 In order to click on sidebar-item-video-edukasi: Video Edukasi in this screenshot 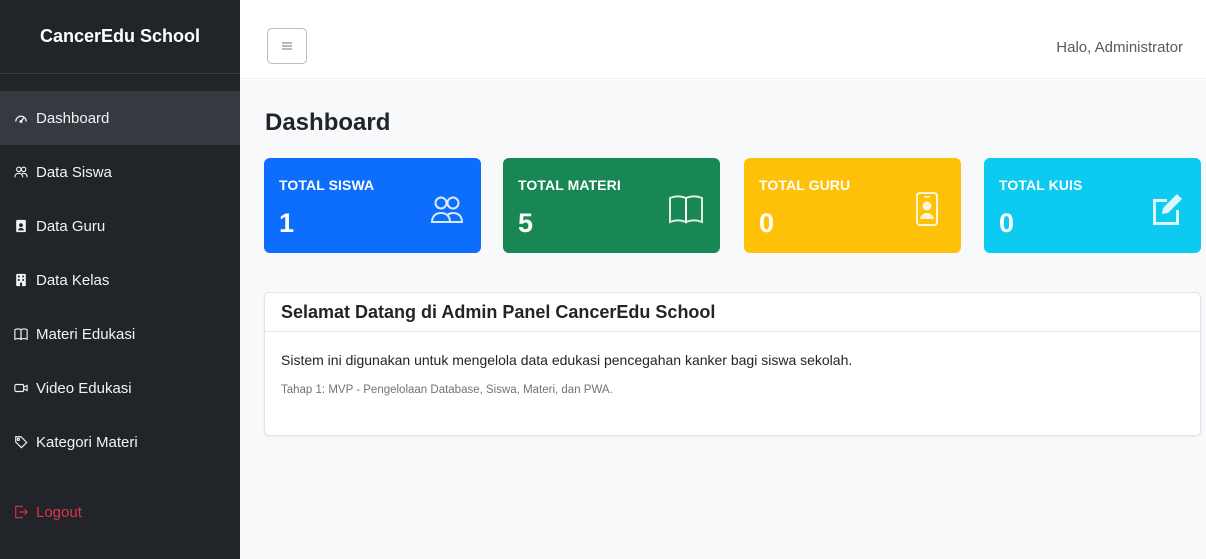, I will do `click(120, 388)`.